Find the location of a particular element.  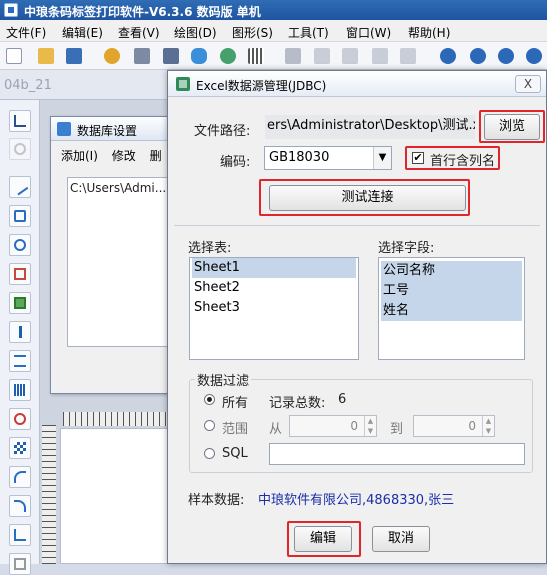

fields-label: 选择字段: is located at coordinates (406, 248).